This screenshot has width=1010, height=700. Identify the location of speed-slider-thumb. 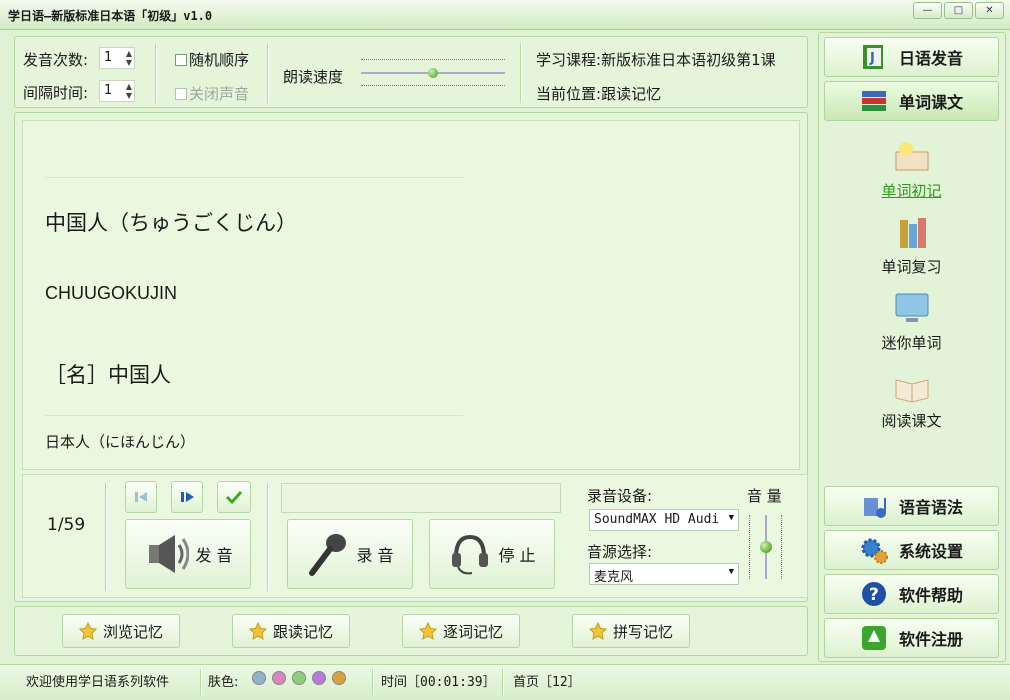
(433, 73).